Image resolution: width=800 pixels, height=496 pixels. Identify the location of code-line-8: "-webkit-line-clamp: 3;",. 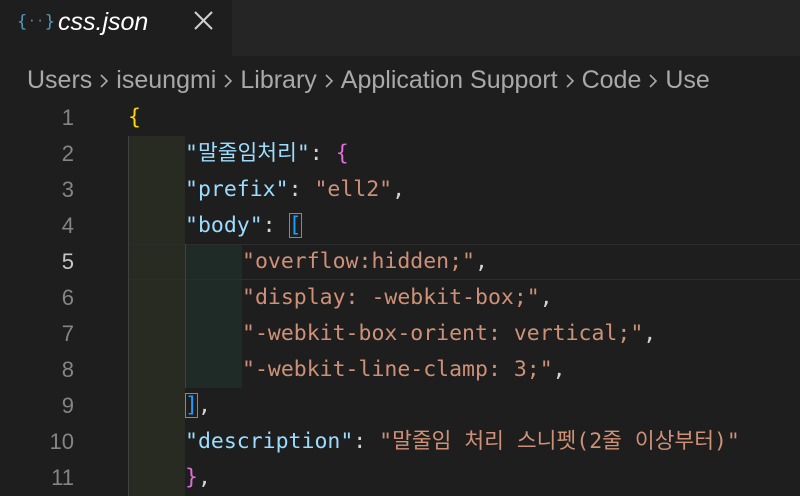
(404, 369).